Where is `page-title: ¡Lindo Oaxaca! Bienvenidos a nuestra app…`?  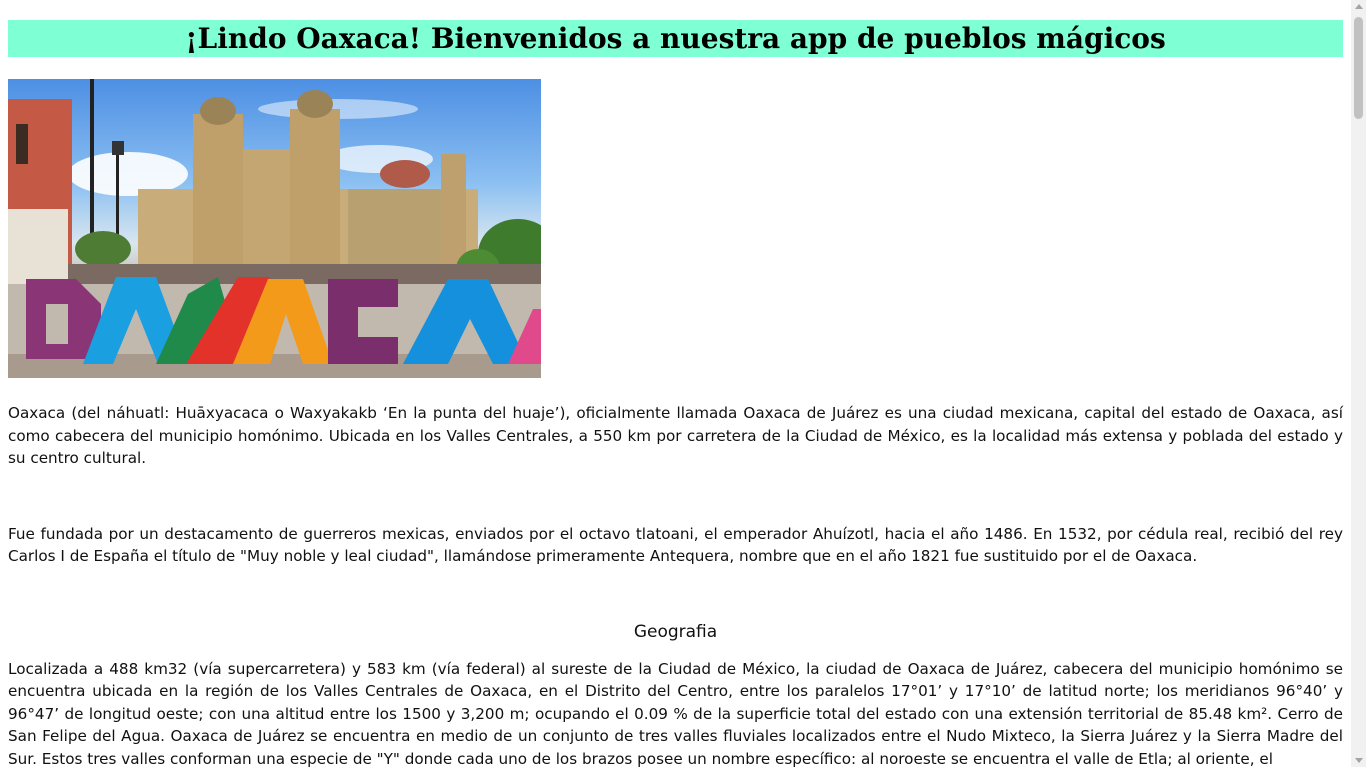
page-title: ¡Lindo Oaxaca! Bienvenidos a nuestra app… is located at coordinates (675, 38).